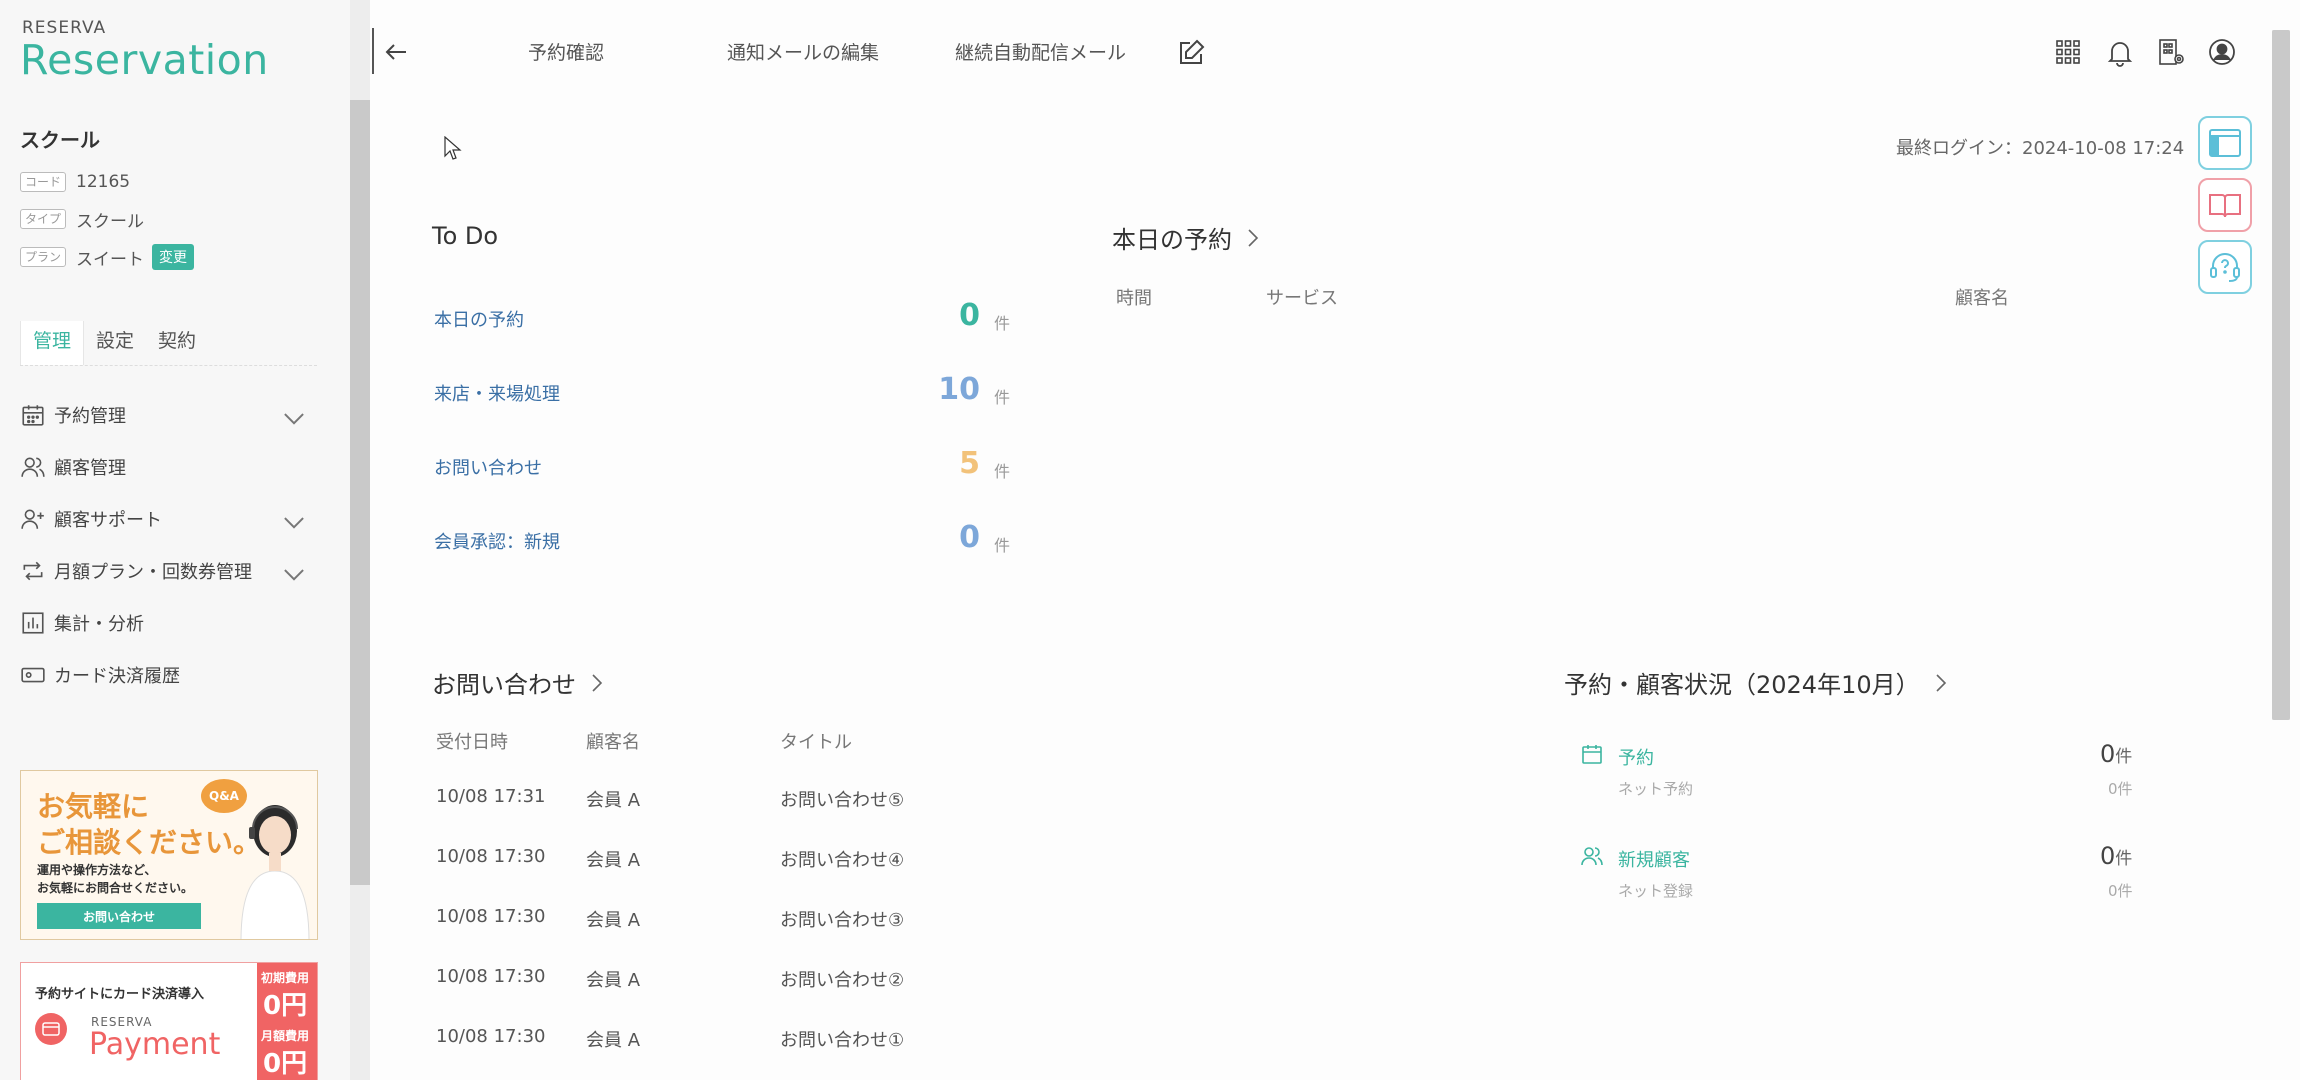 This screenshot has width=2300, height=1080. Describe the element at coordinates (1636, 757) in the screenshot. I see `stat-reservations-label: 予約` at that location.